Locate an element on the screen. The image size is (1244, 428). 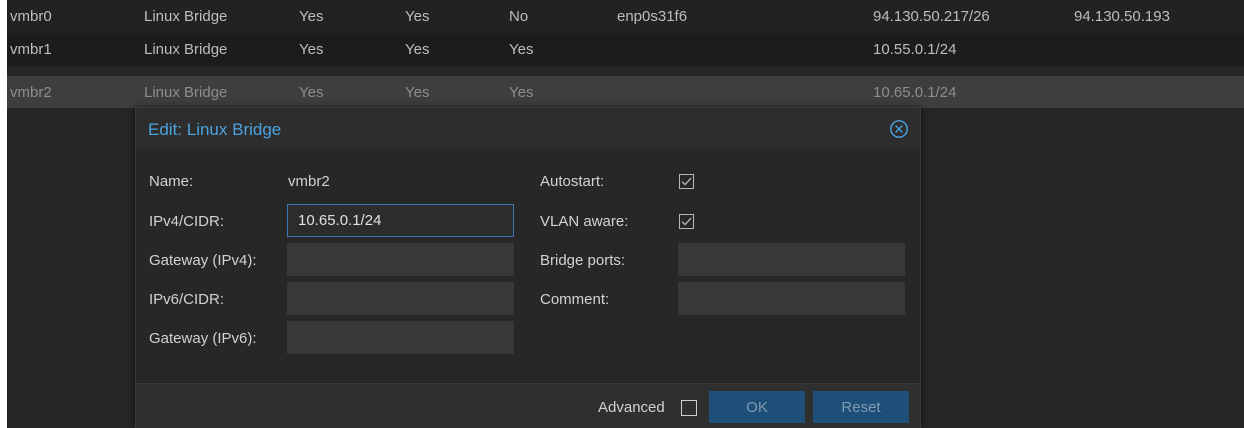
autostart-label: Autostart: is located at coordinates (572, 181).